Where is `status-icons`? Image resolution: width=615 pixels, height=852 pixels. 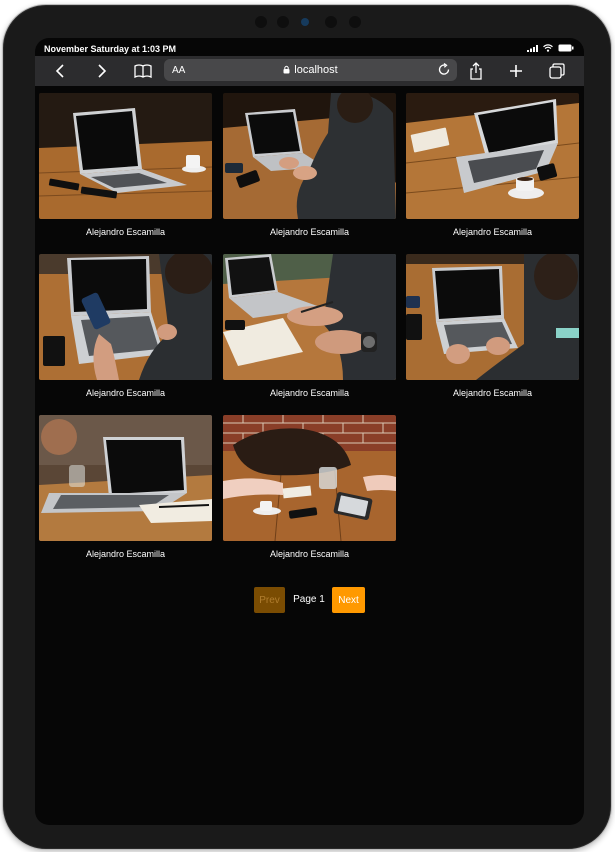
status-icons is located at coordinates (550, 48).